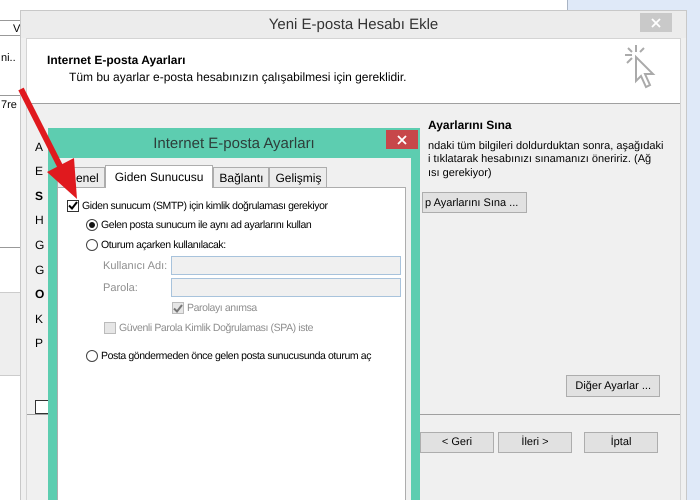 The width and height of the screenshot is (700, 500). I want to click on checkbox-label: Giden sunucum (SMTP) için kimlik doğrulaması gerekiyor, so click(205, 206).